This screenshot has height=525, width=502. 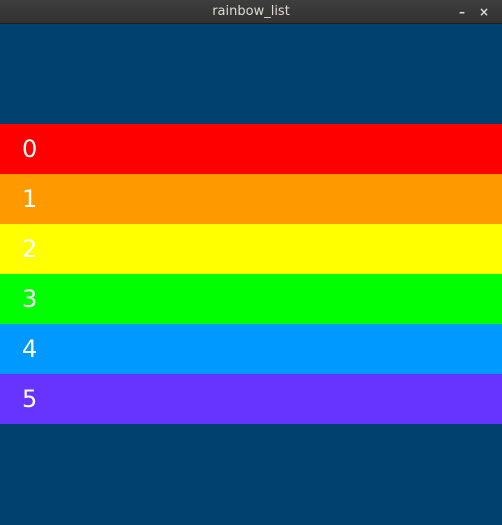 I want to click on window-title: rainbow_list, so click(x=251, y=11).